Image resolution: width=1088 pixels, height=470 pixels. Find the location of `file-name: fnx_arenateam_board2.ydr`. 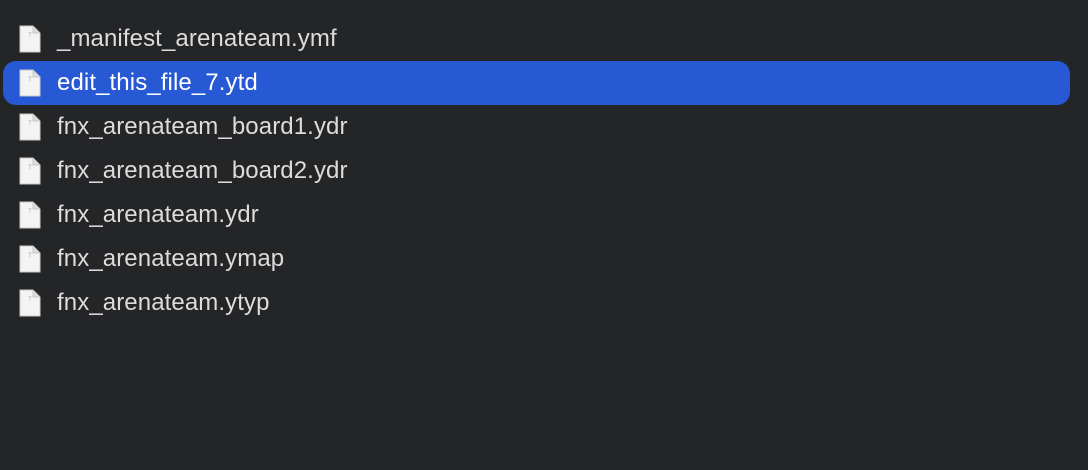

file-name: fnx_arenateam_board2.ydr is located at coordinates (202, 170).